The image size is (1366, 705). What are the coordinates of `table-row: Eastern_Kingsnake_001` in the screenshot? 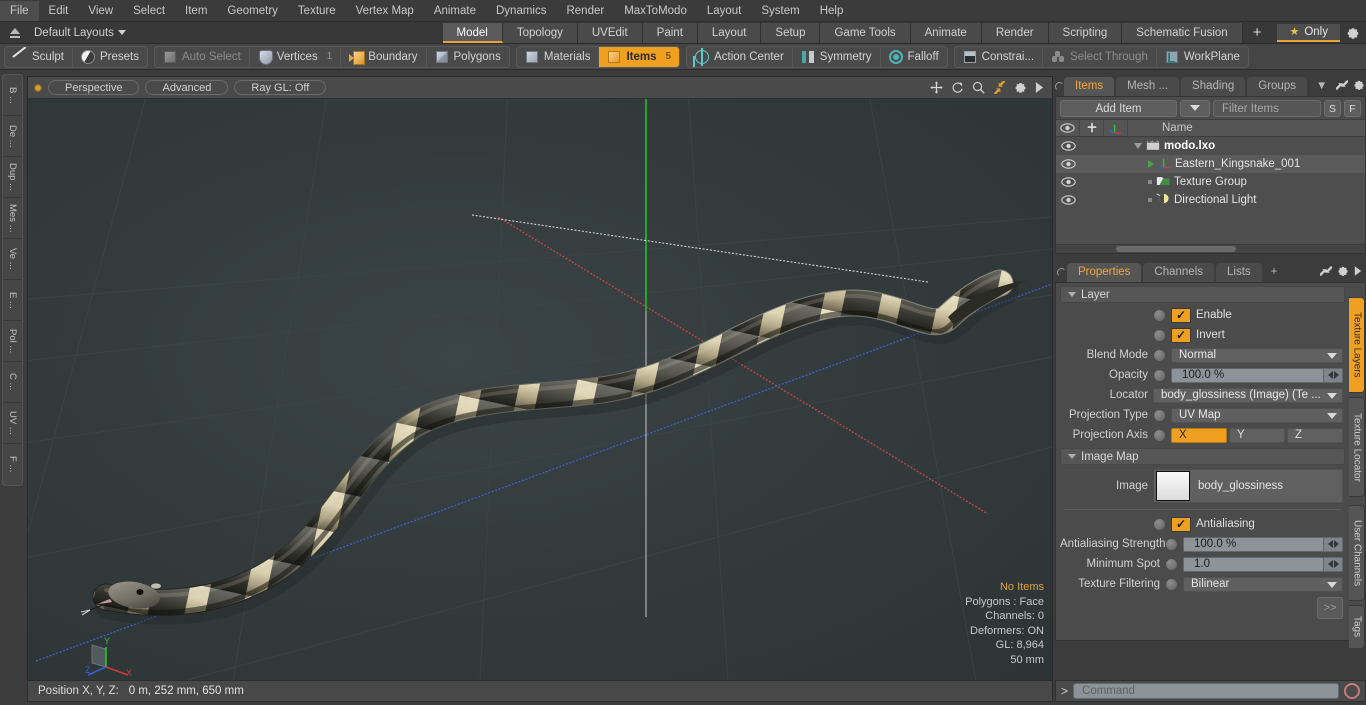 It's located at (1210, 164).